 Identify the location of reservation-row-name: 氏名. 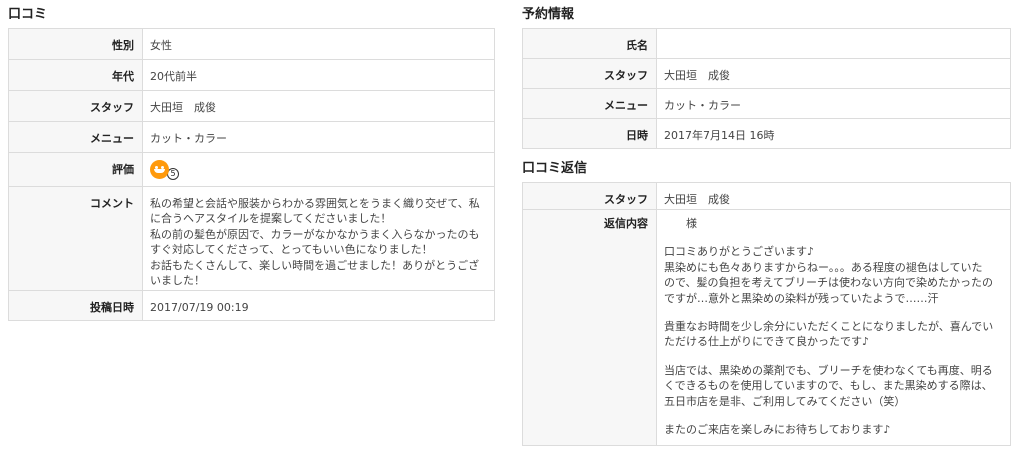
(766, 43).